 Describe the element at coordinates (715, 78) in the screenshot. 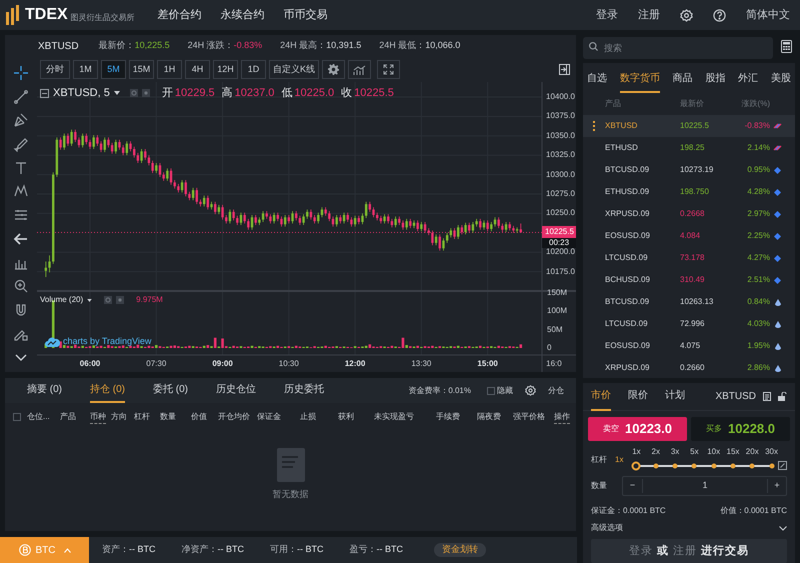

I see `market-tab: 股指` at that location.